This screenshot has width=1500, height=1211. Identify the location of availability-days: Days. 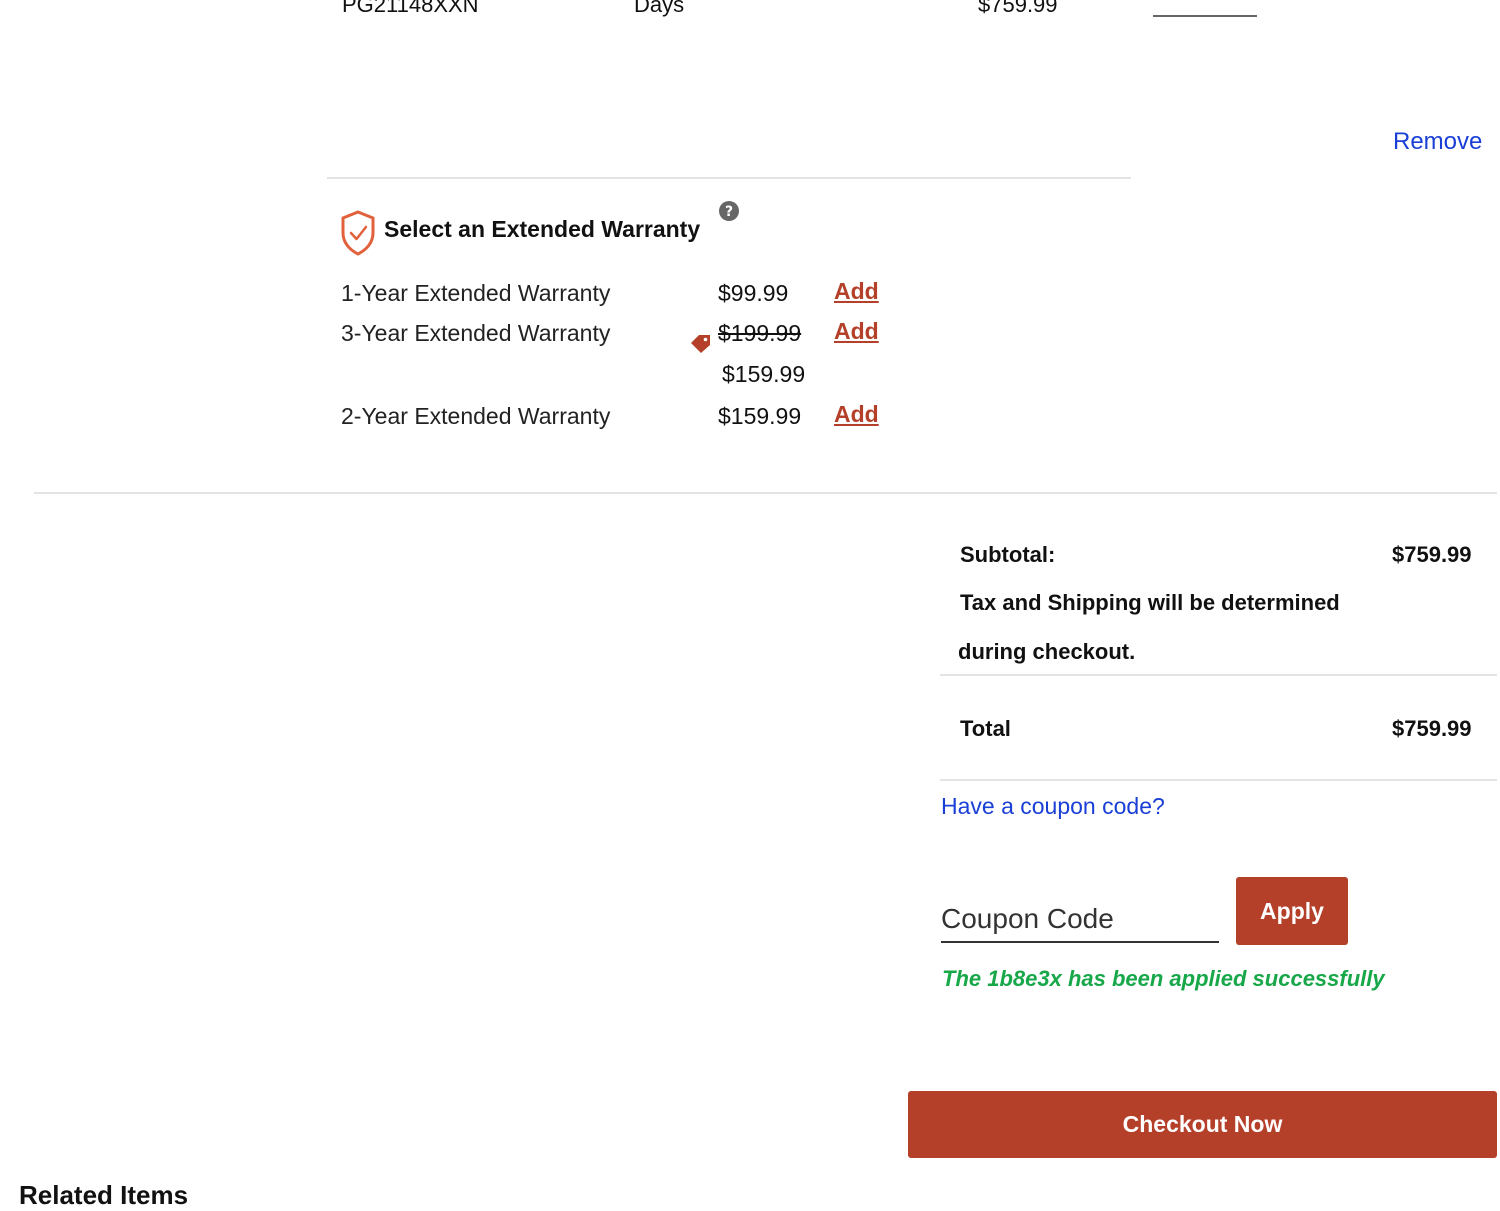
(659, 8).